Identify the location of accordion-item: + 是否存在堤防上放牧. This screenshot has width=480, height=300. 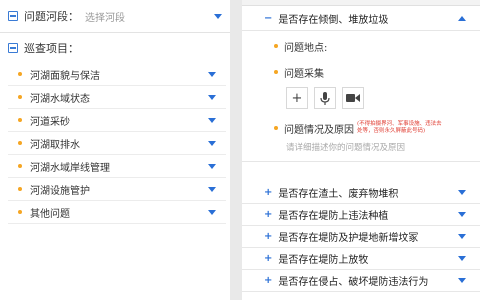
(361, 259).